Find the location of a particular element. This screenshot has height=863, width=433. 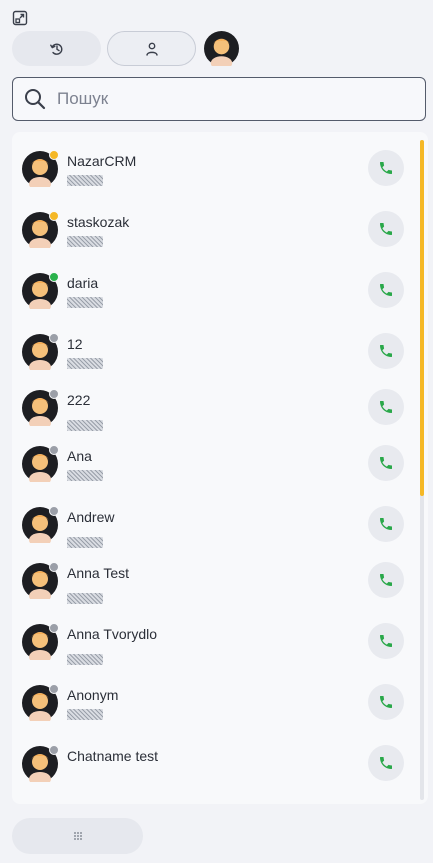

person-icon is located at coordinates (151, 49).